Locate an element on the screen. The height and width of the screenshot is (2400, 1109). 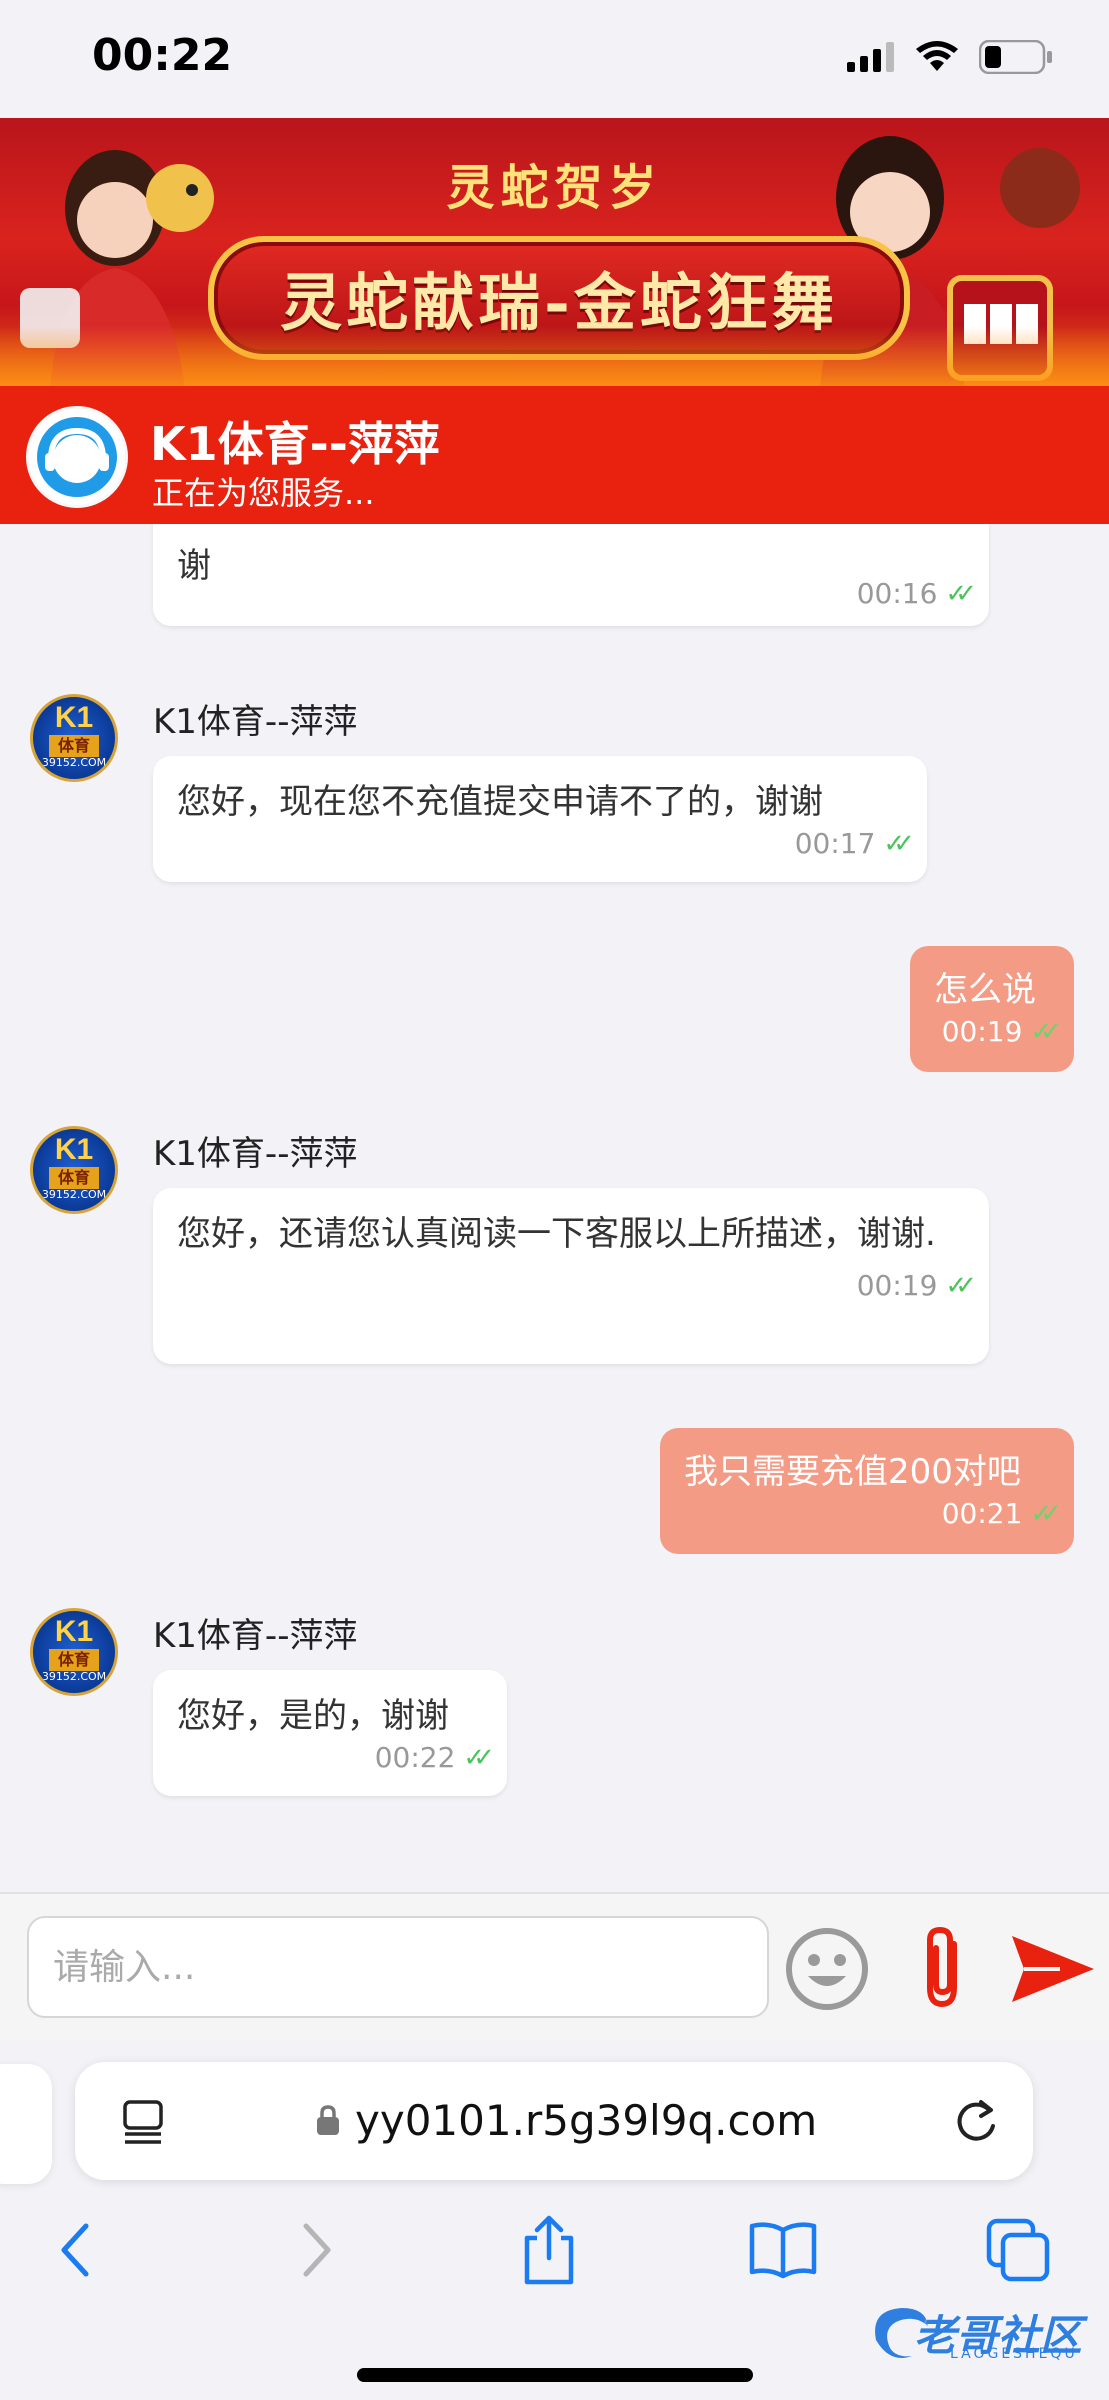
home-indicator is located at coordinates (555, 2375).